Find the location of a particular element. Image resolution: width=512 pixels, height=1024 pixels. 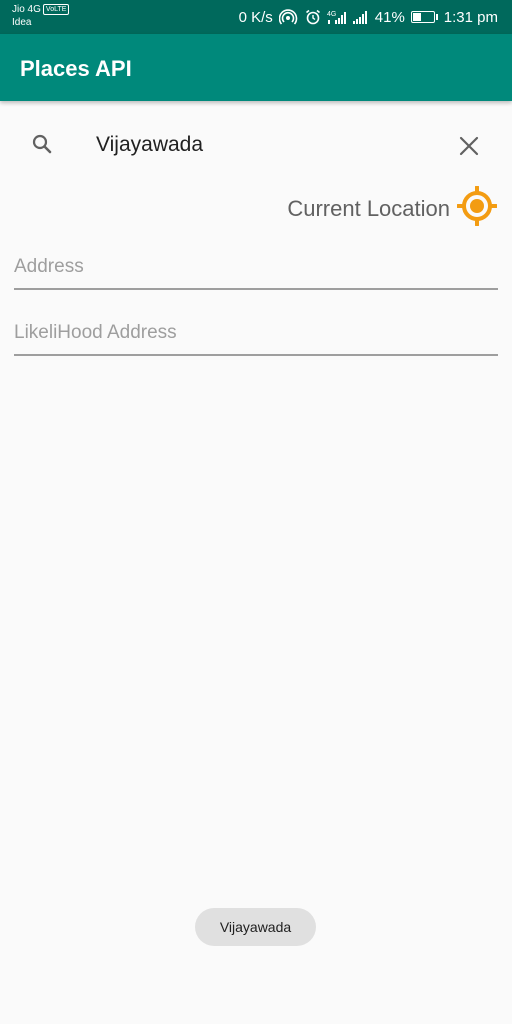

svg-text: 4G is located at coordinates (331, 14).